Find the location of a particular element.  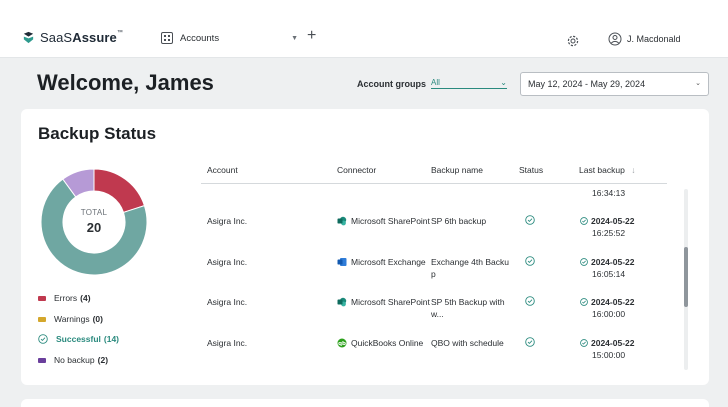

column-header-connector: Connector is located at coordinates (356, 170).